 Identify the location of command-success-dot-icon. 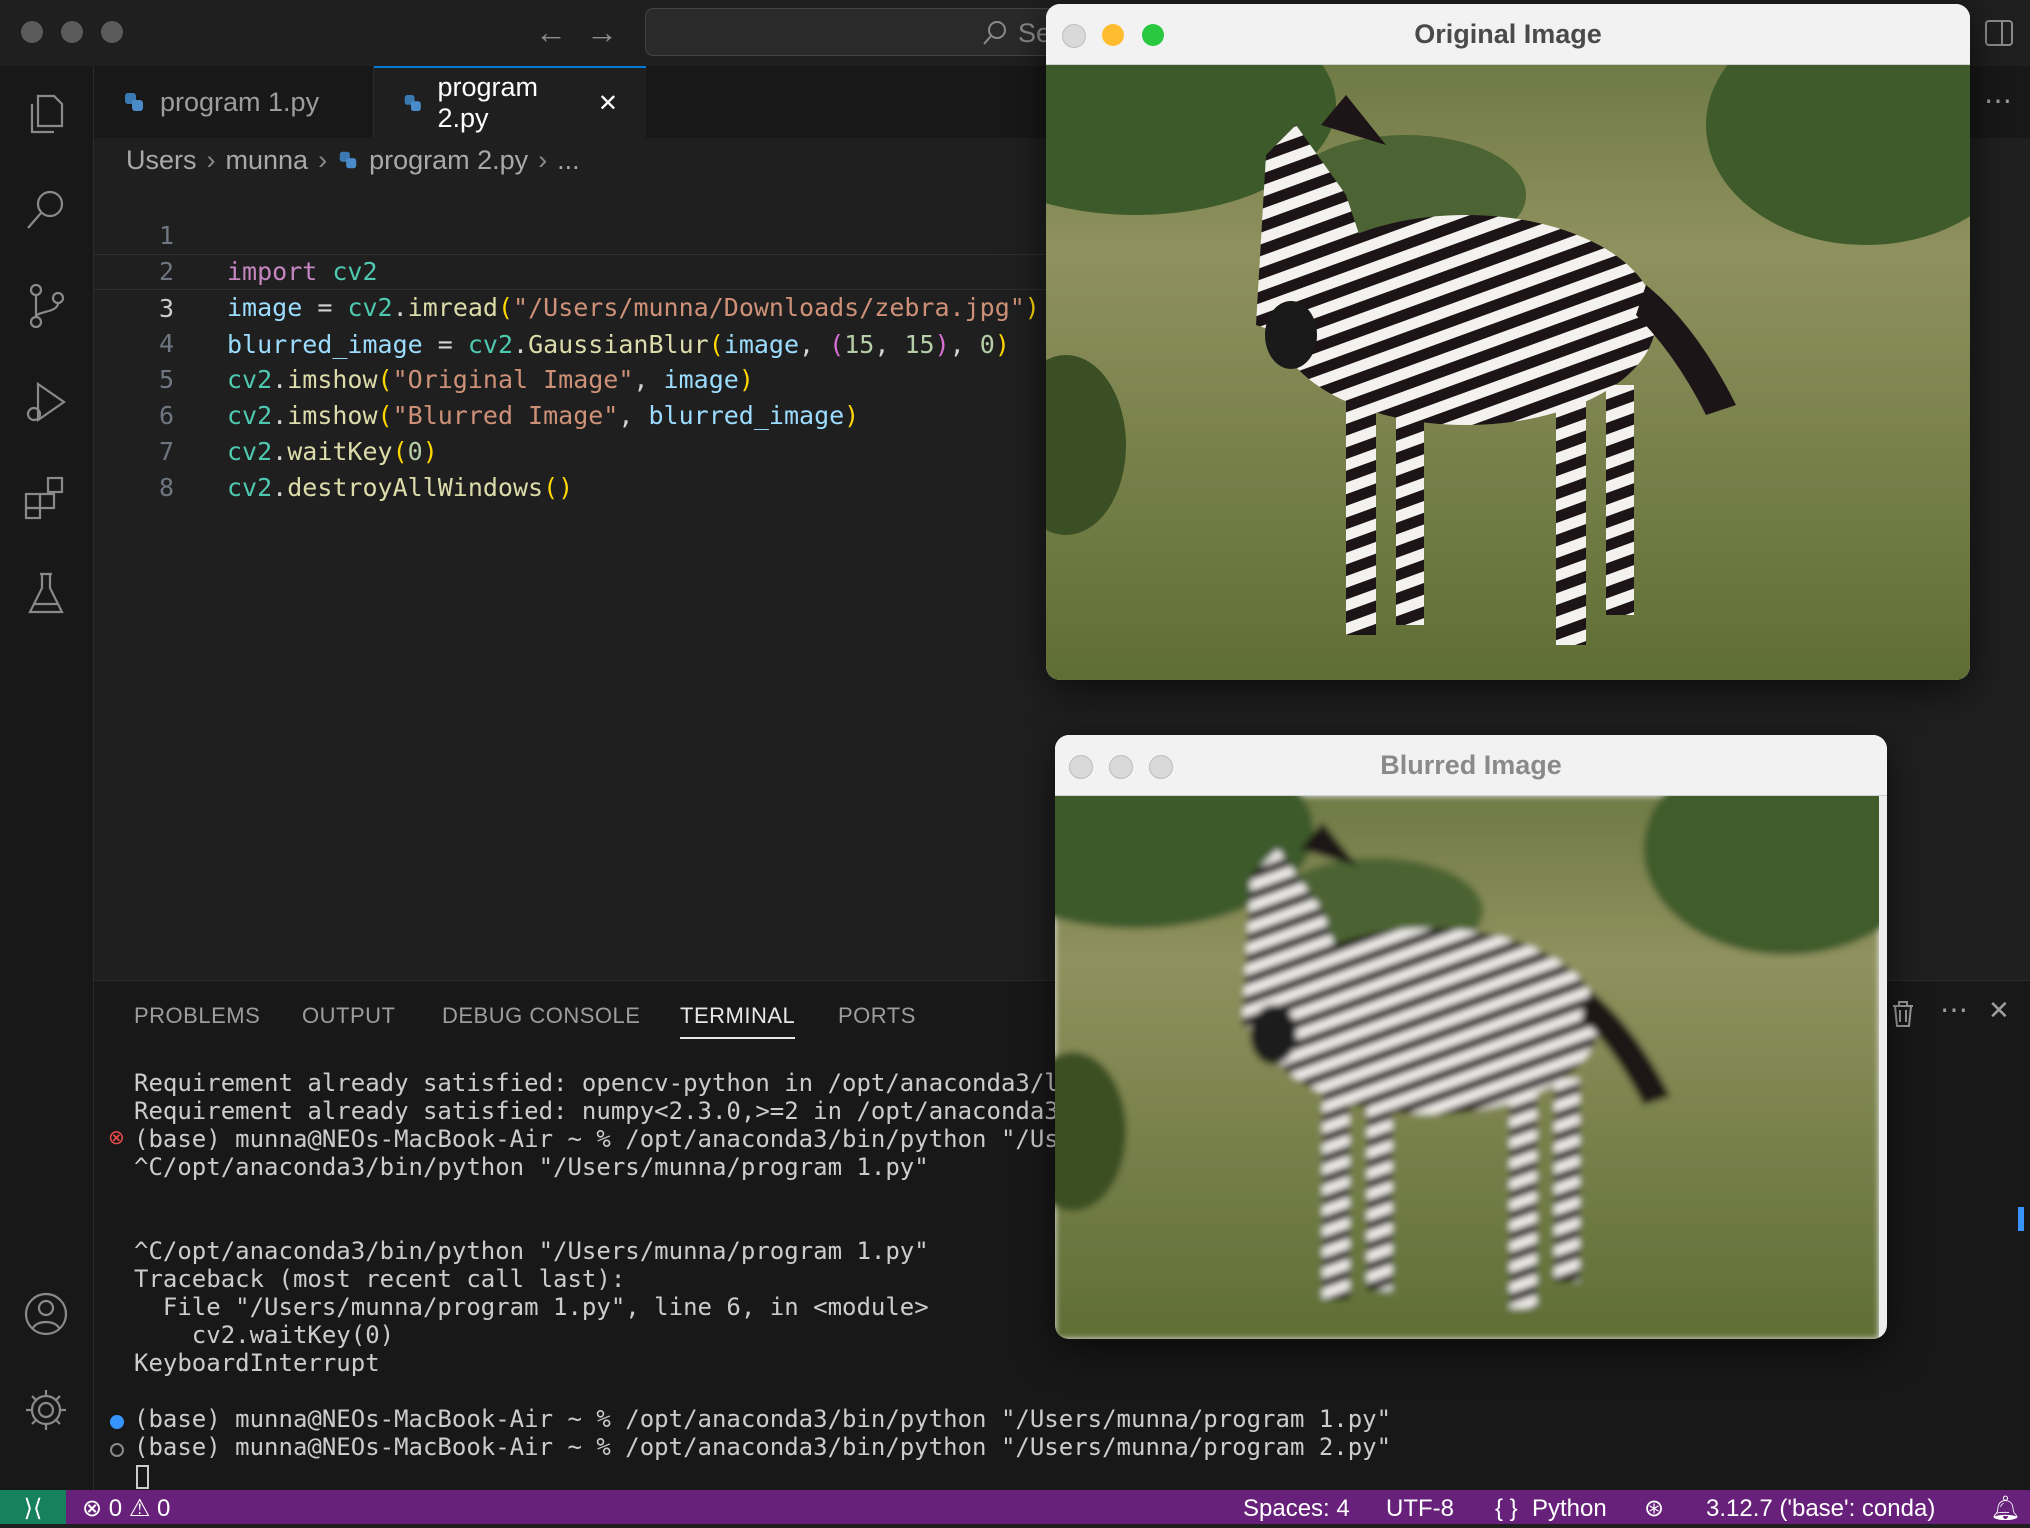
(117, 1422).